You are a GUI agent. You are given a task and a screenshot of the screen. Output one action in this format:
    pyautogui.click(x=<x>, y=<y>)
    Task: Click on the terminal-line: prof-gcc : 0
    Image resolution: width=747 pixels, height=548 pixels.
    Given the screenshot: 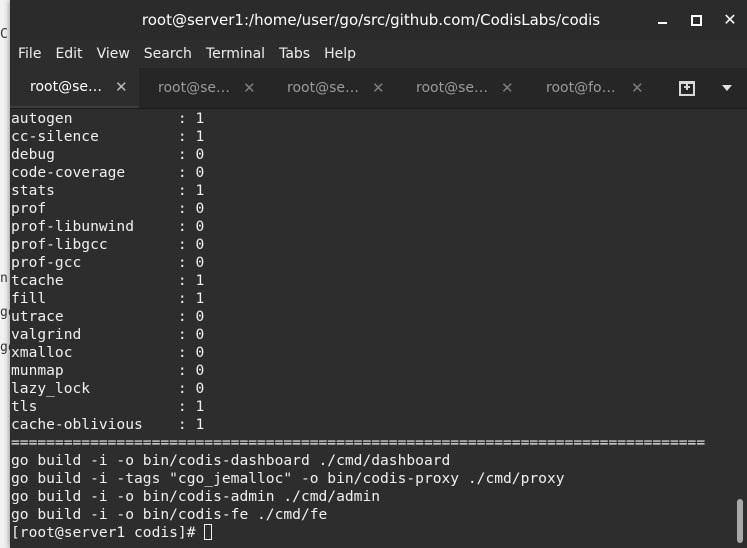 What is the action you would take?
    pyautogui.click(x=108, y=262)
    